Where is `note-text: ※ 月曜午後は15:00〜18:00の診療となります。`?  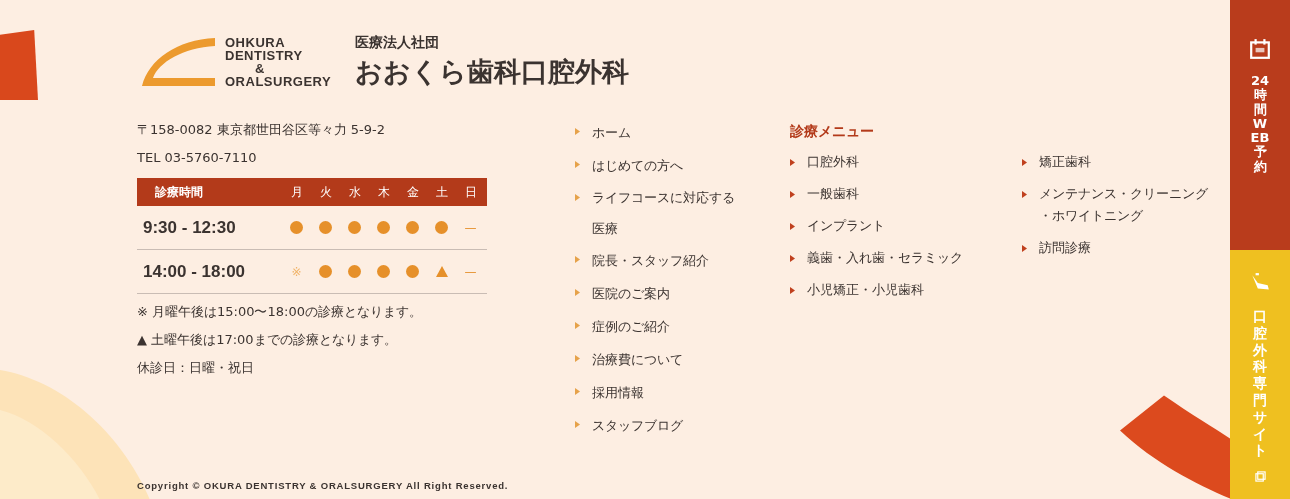 note-text: ※ 月曜午後は15:00〜18:00の診療となります。 is located at coordinates (279, 312).